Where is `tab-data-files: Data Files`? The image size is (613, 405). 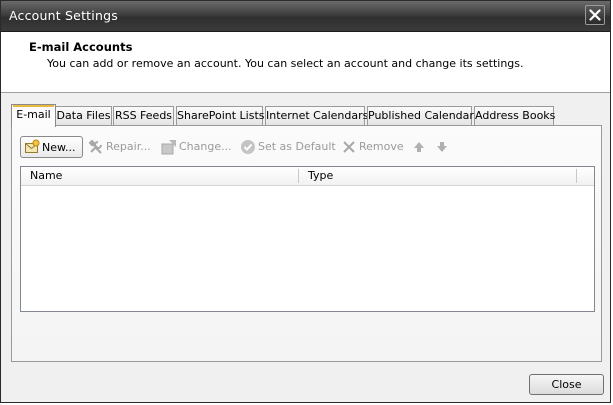 tab-data-files: Data Files is located at coordinates (83, 115).